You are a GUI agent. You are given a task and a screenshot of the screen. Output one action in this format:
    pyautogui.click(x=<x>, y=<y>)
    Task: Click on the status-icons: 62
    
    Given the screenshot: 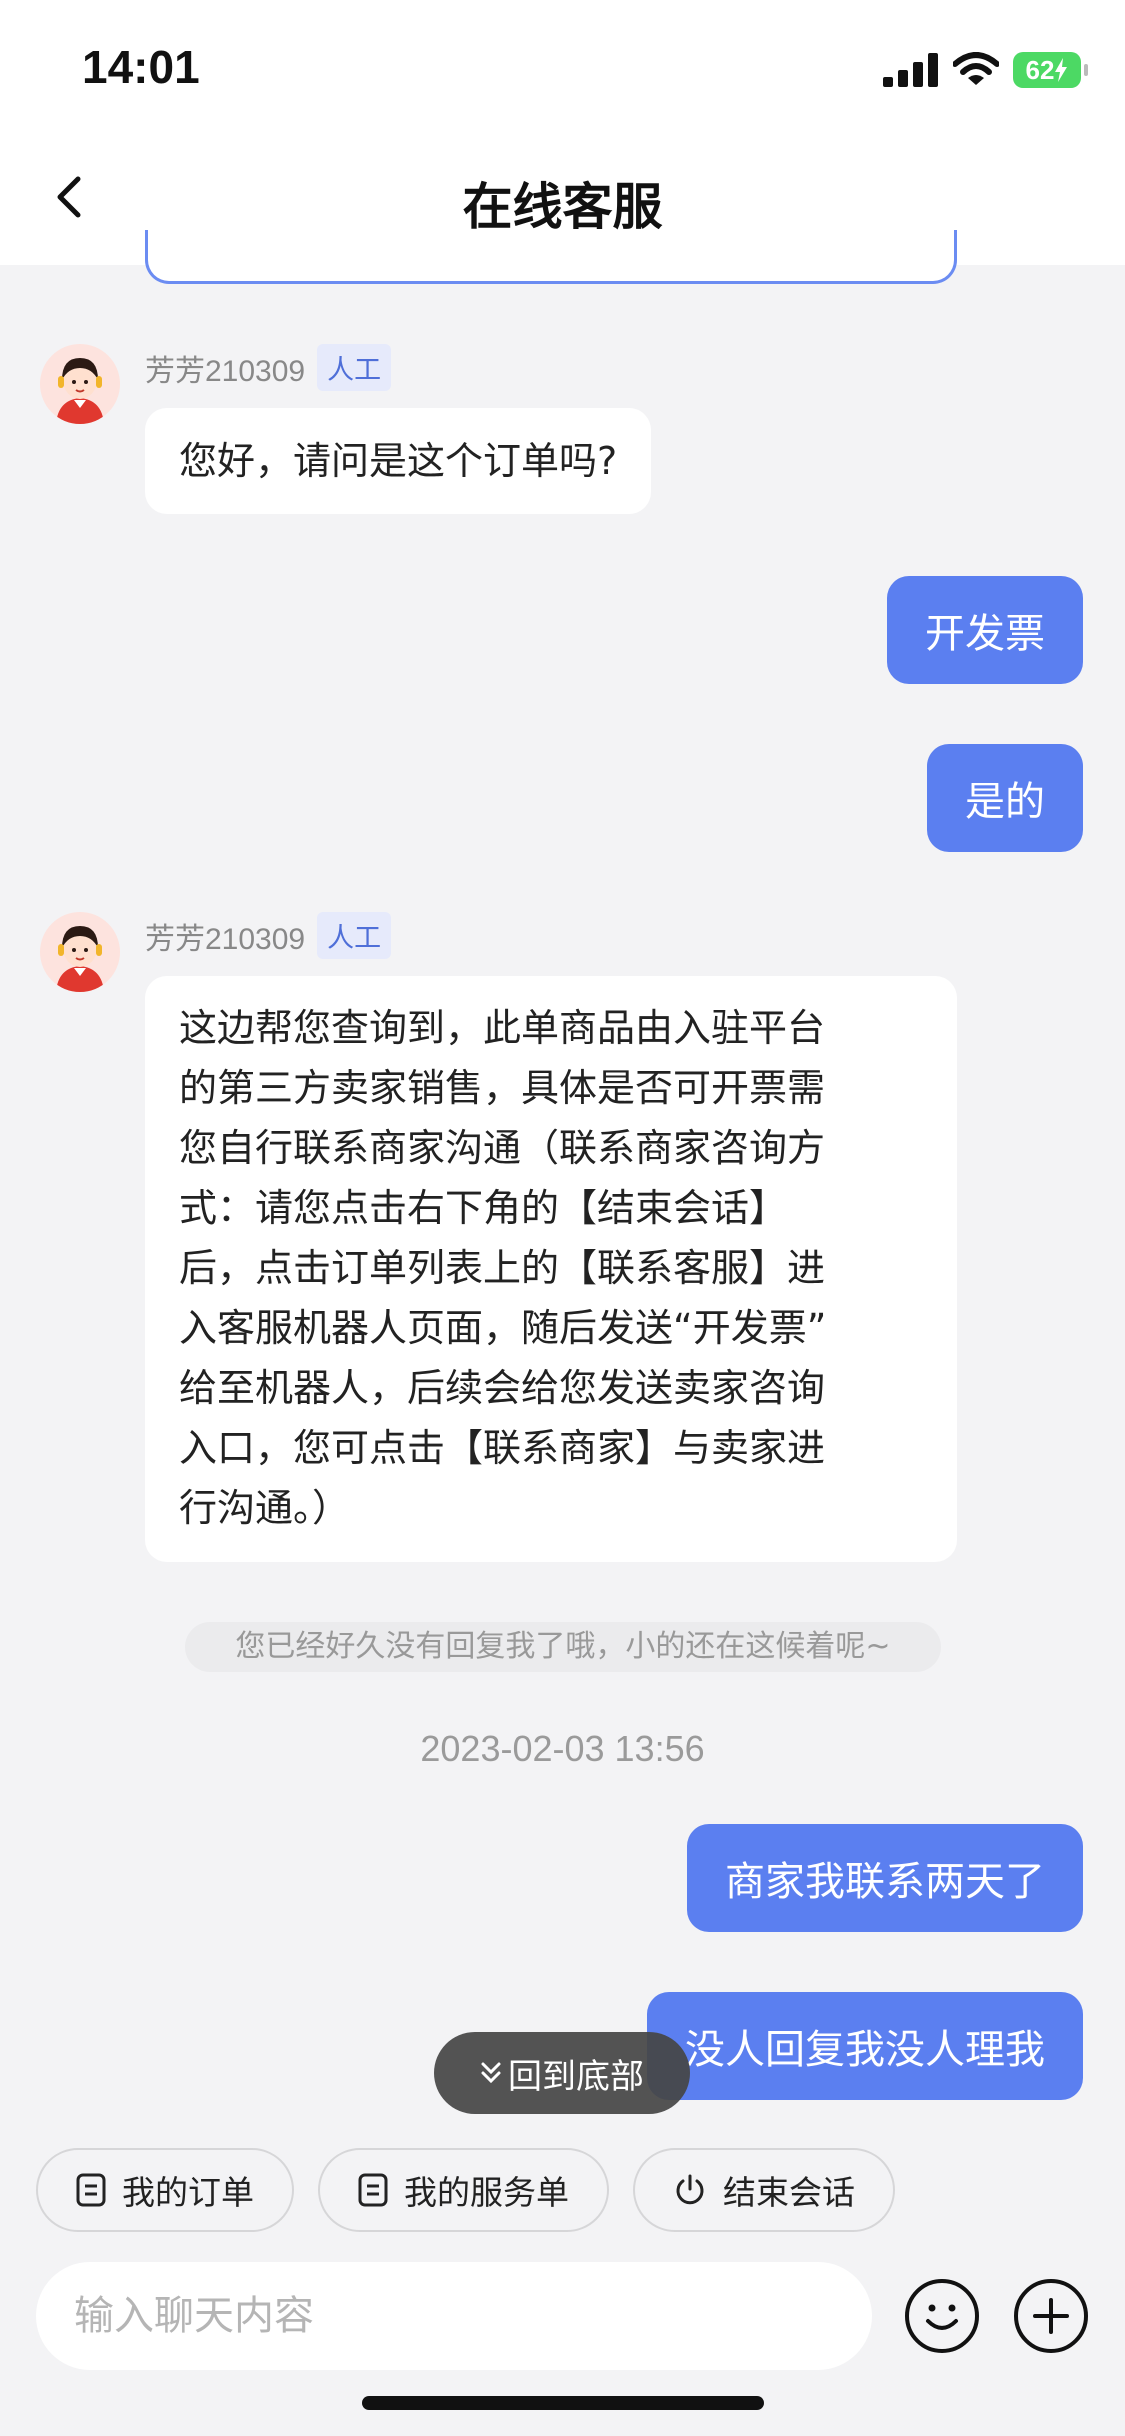 What is the action you would take?
    pyautogui.click(x=985, y=70)
    